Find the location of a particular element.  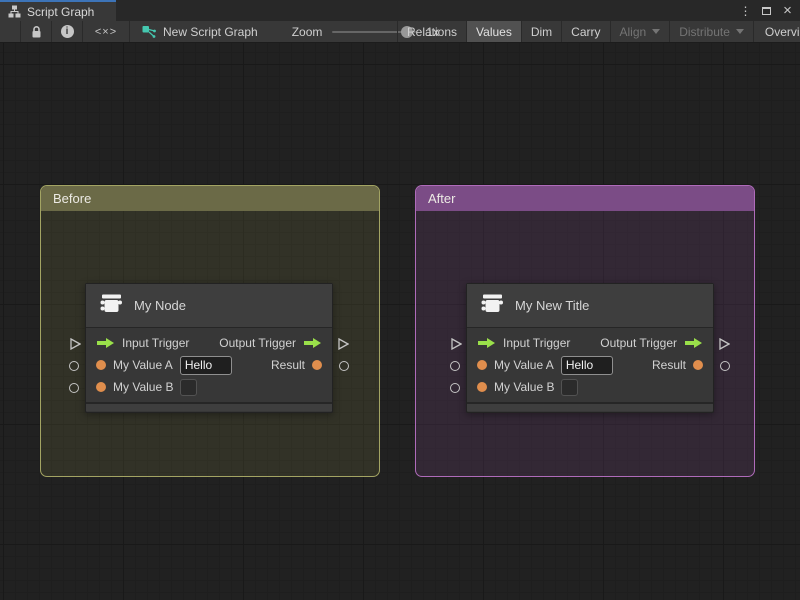

carry-toggle: Carry is located at coordinates (585, 31).